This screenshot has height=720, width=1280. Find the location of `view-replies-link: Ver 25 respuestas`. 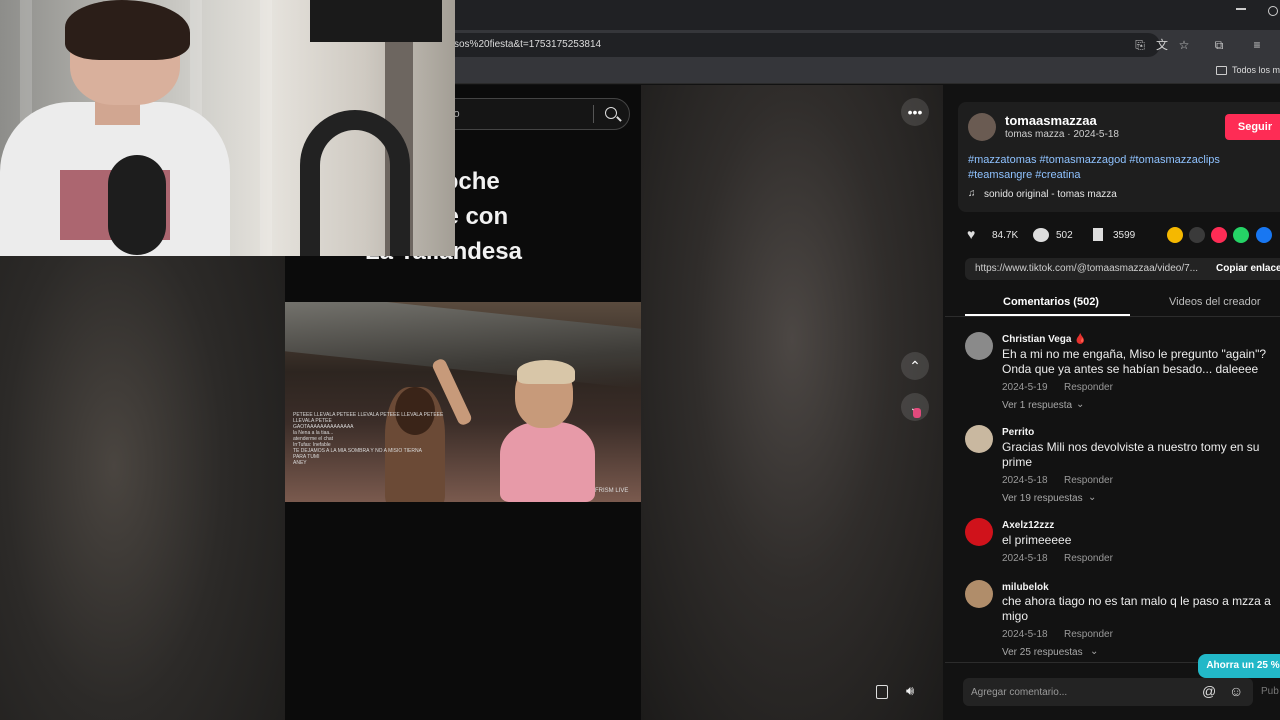

view-replies-link: Ver 25 respuestas is located at coordinates (1042, 652).